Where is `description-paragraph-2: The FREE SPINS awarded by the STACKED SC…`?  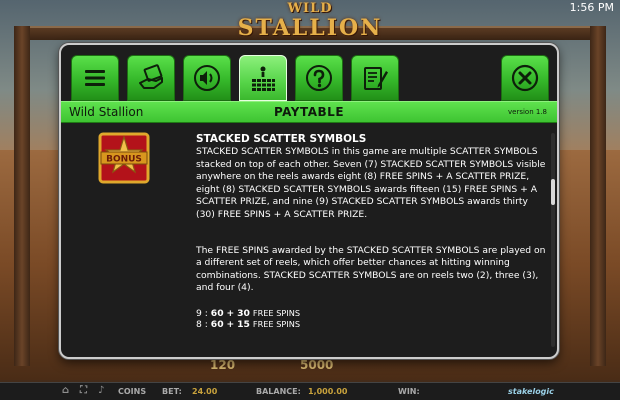 description-paragraph-2: The FREE SPINS awarded by the STACKED SC… is located at coordinates (371, 269).